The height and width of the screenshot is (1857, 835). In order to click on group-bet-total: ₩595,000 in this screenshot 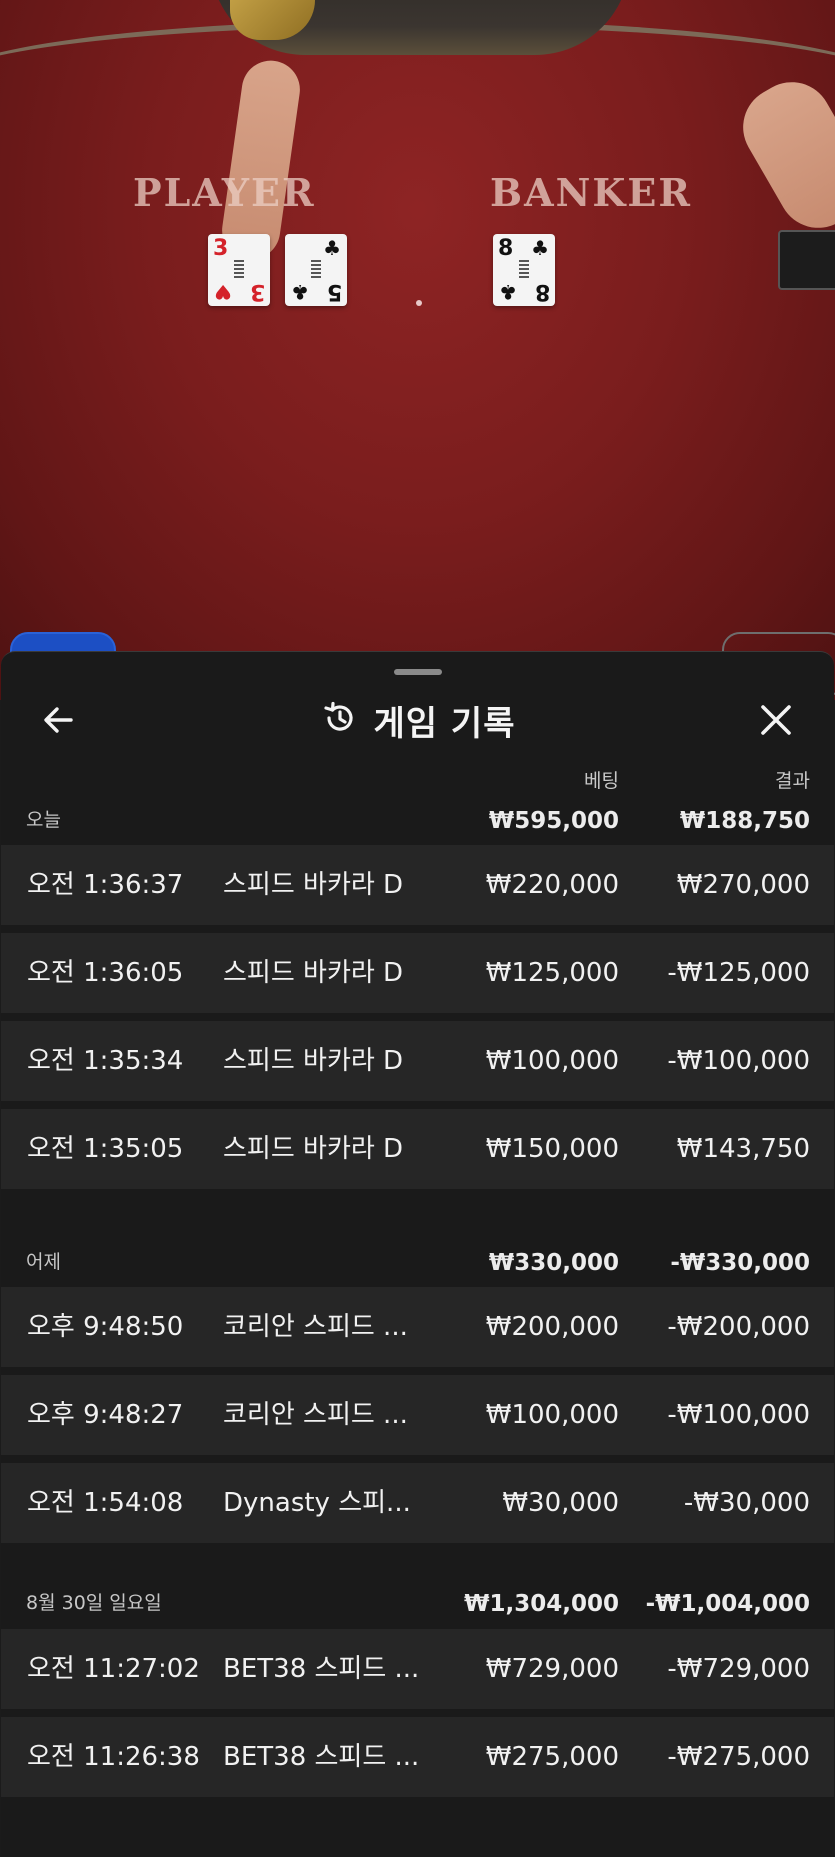, I will do `click(553, 821)`.